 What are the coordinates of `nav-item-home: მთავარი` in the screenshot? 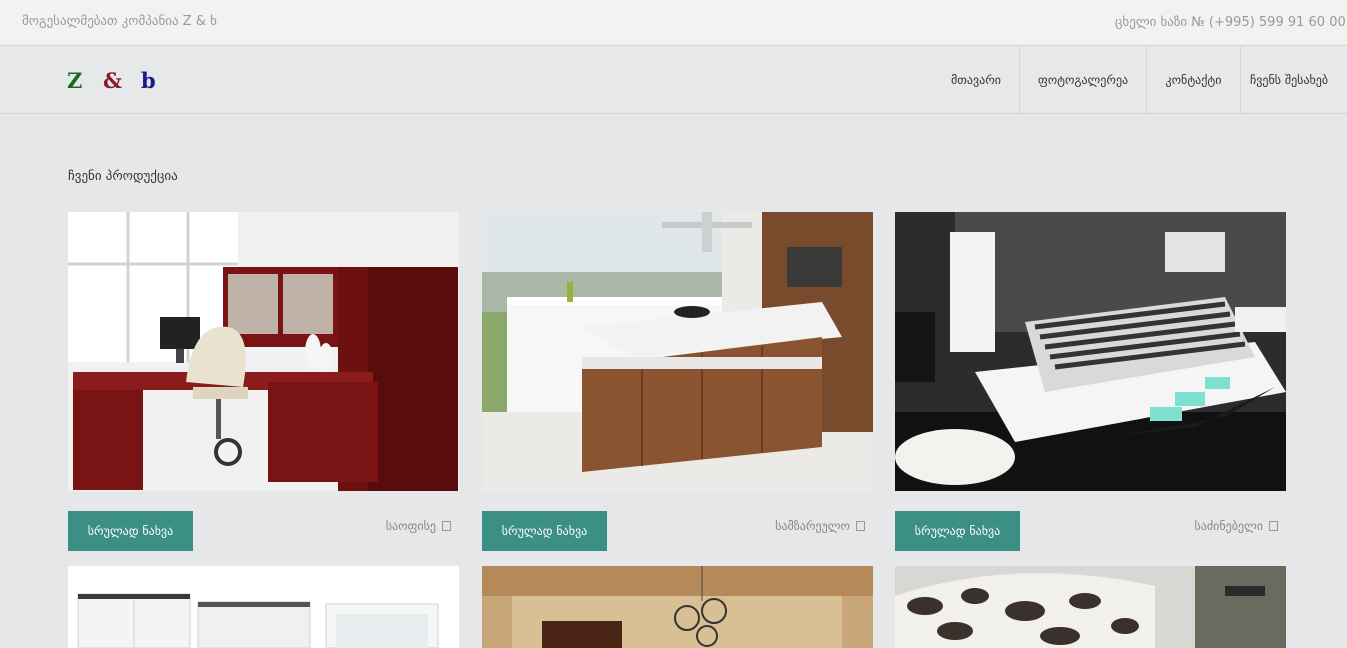 It's located at (976, 80).